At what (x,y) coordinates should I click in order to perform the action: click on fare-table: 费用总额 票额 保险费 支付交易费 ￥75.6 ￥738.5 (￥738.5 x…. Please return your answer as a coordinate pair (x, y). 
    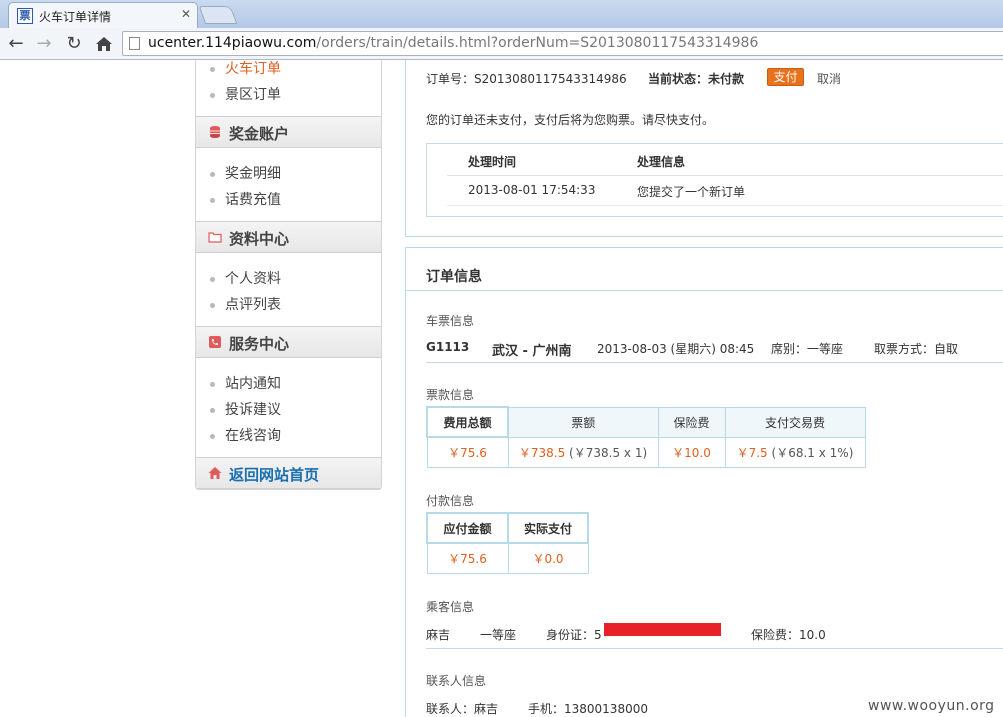
    Looking at the image, I should click on (646, 437).